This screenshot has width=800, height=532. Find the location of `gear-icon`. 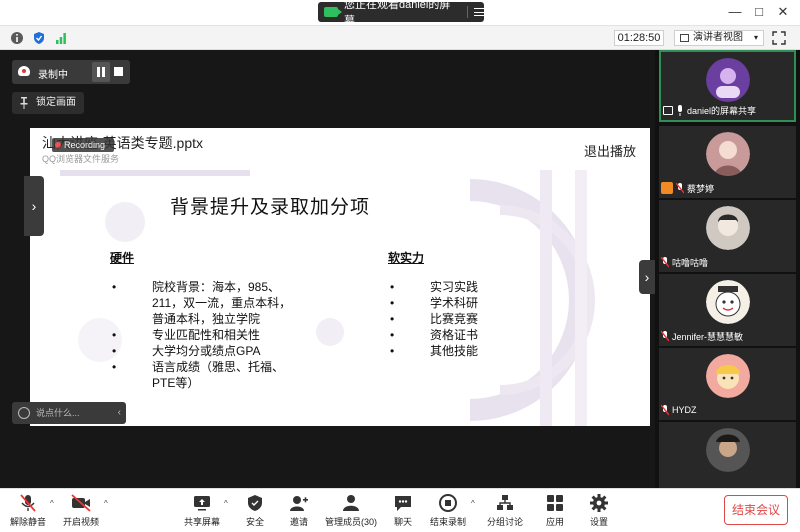

gear-icon is located at coordinates (599, 503).